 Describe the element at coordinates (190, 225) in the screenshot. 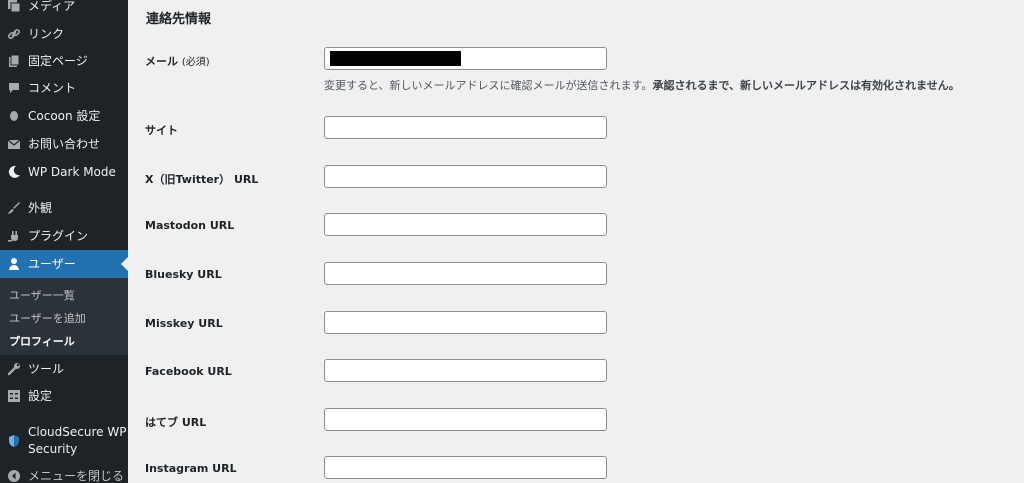

I see `mastodon-url-label: Mastodon URL` at that location.